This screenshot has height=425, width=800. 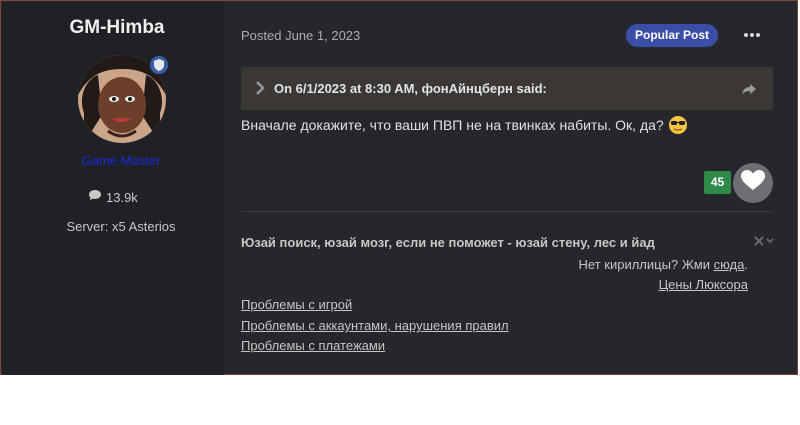 What do you see at coordinates (678, 125) in the screenshot?
I see `sunglasses-emoji` at bounding box center [678, 125].